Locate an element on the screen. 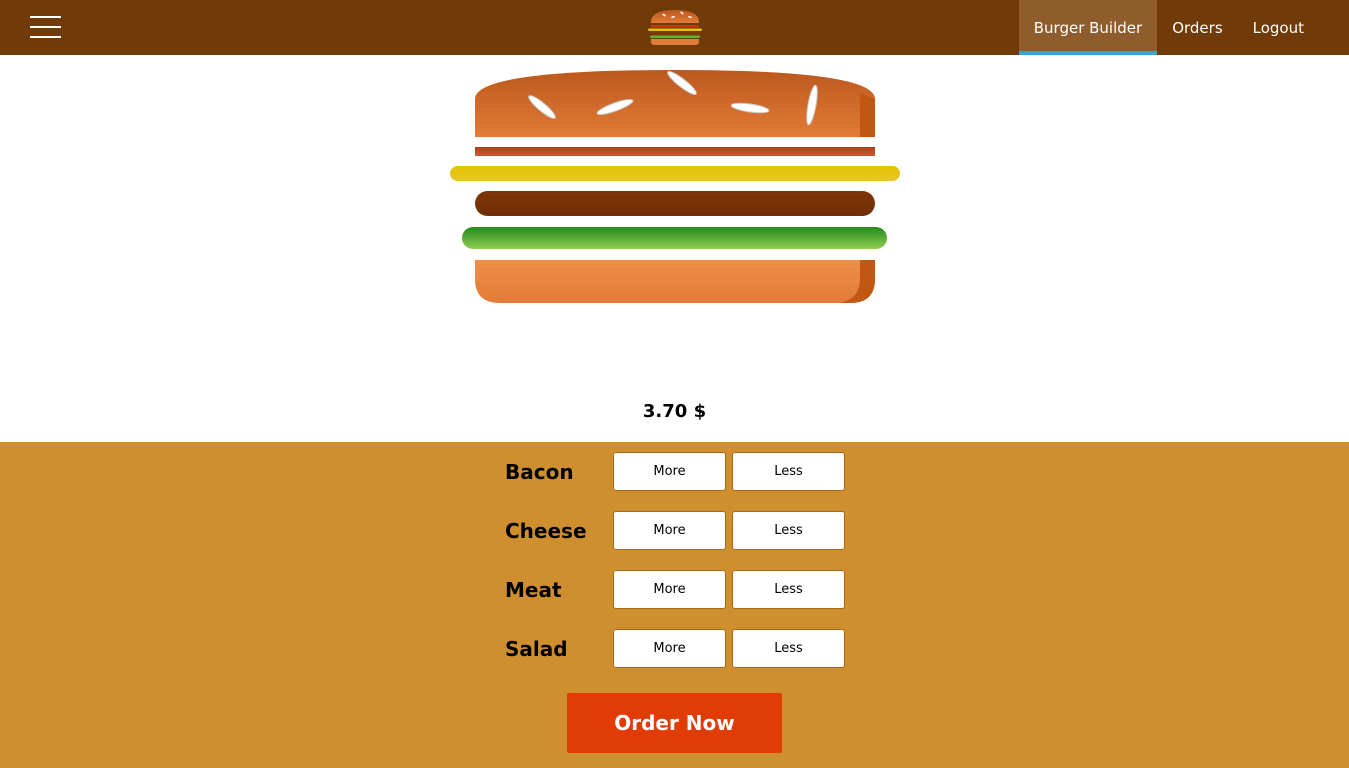  nav-burger-builder: Burger Builder is located at coordinates (1088, 27).